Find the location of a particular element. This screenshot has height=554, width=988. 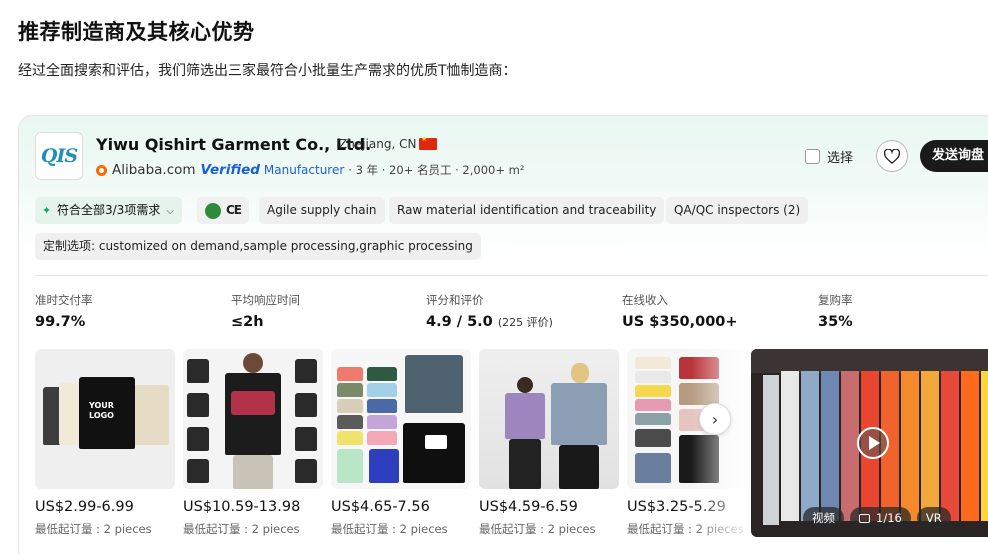

supplier-logo: QIS is located at coordinates (59, 156).